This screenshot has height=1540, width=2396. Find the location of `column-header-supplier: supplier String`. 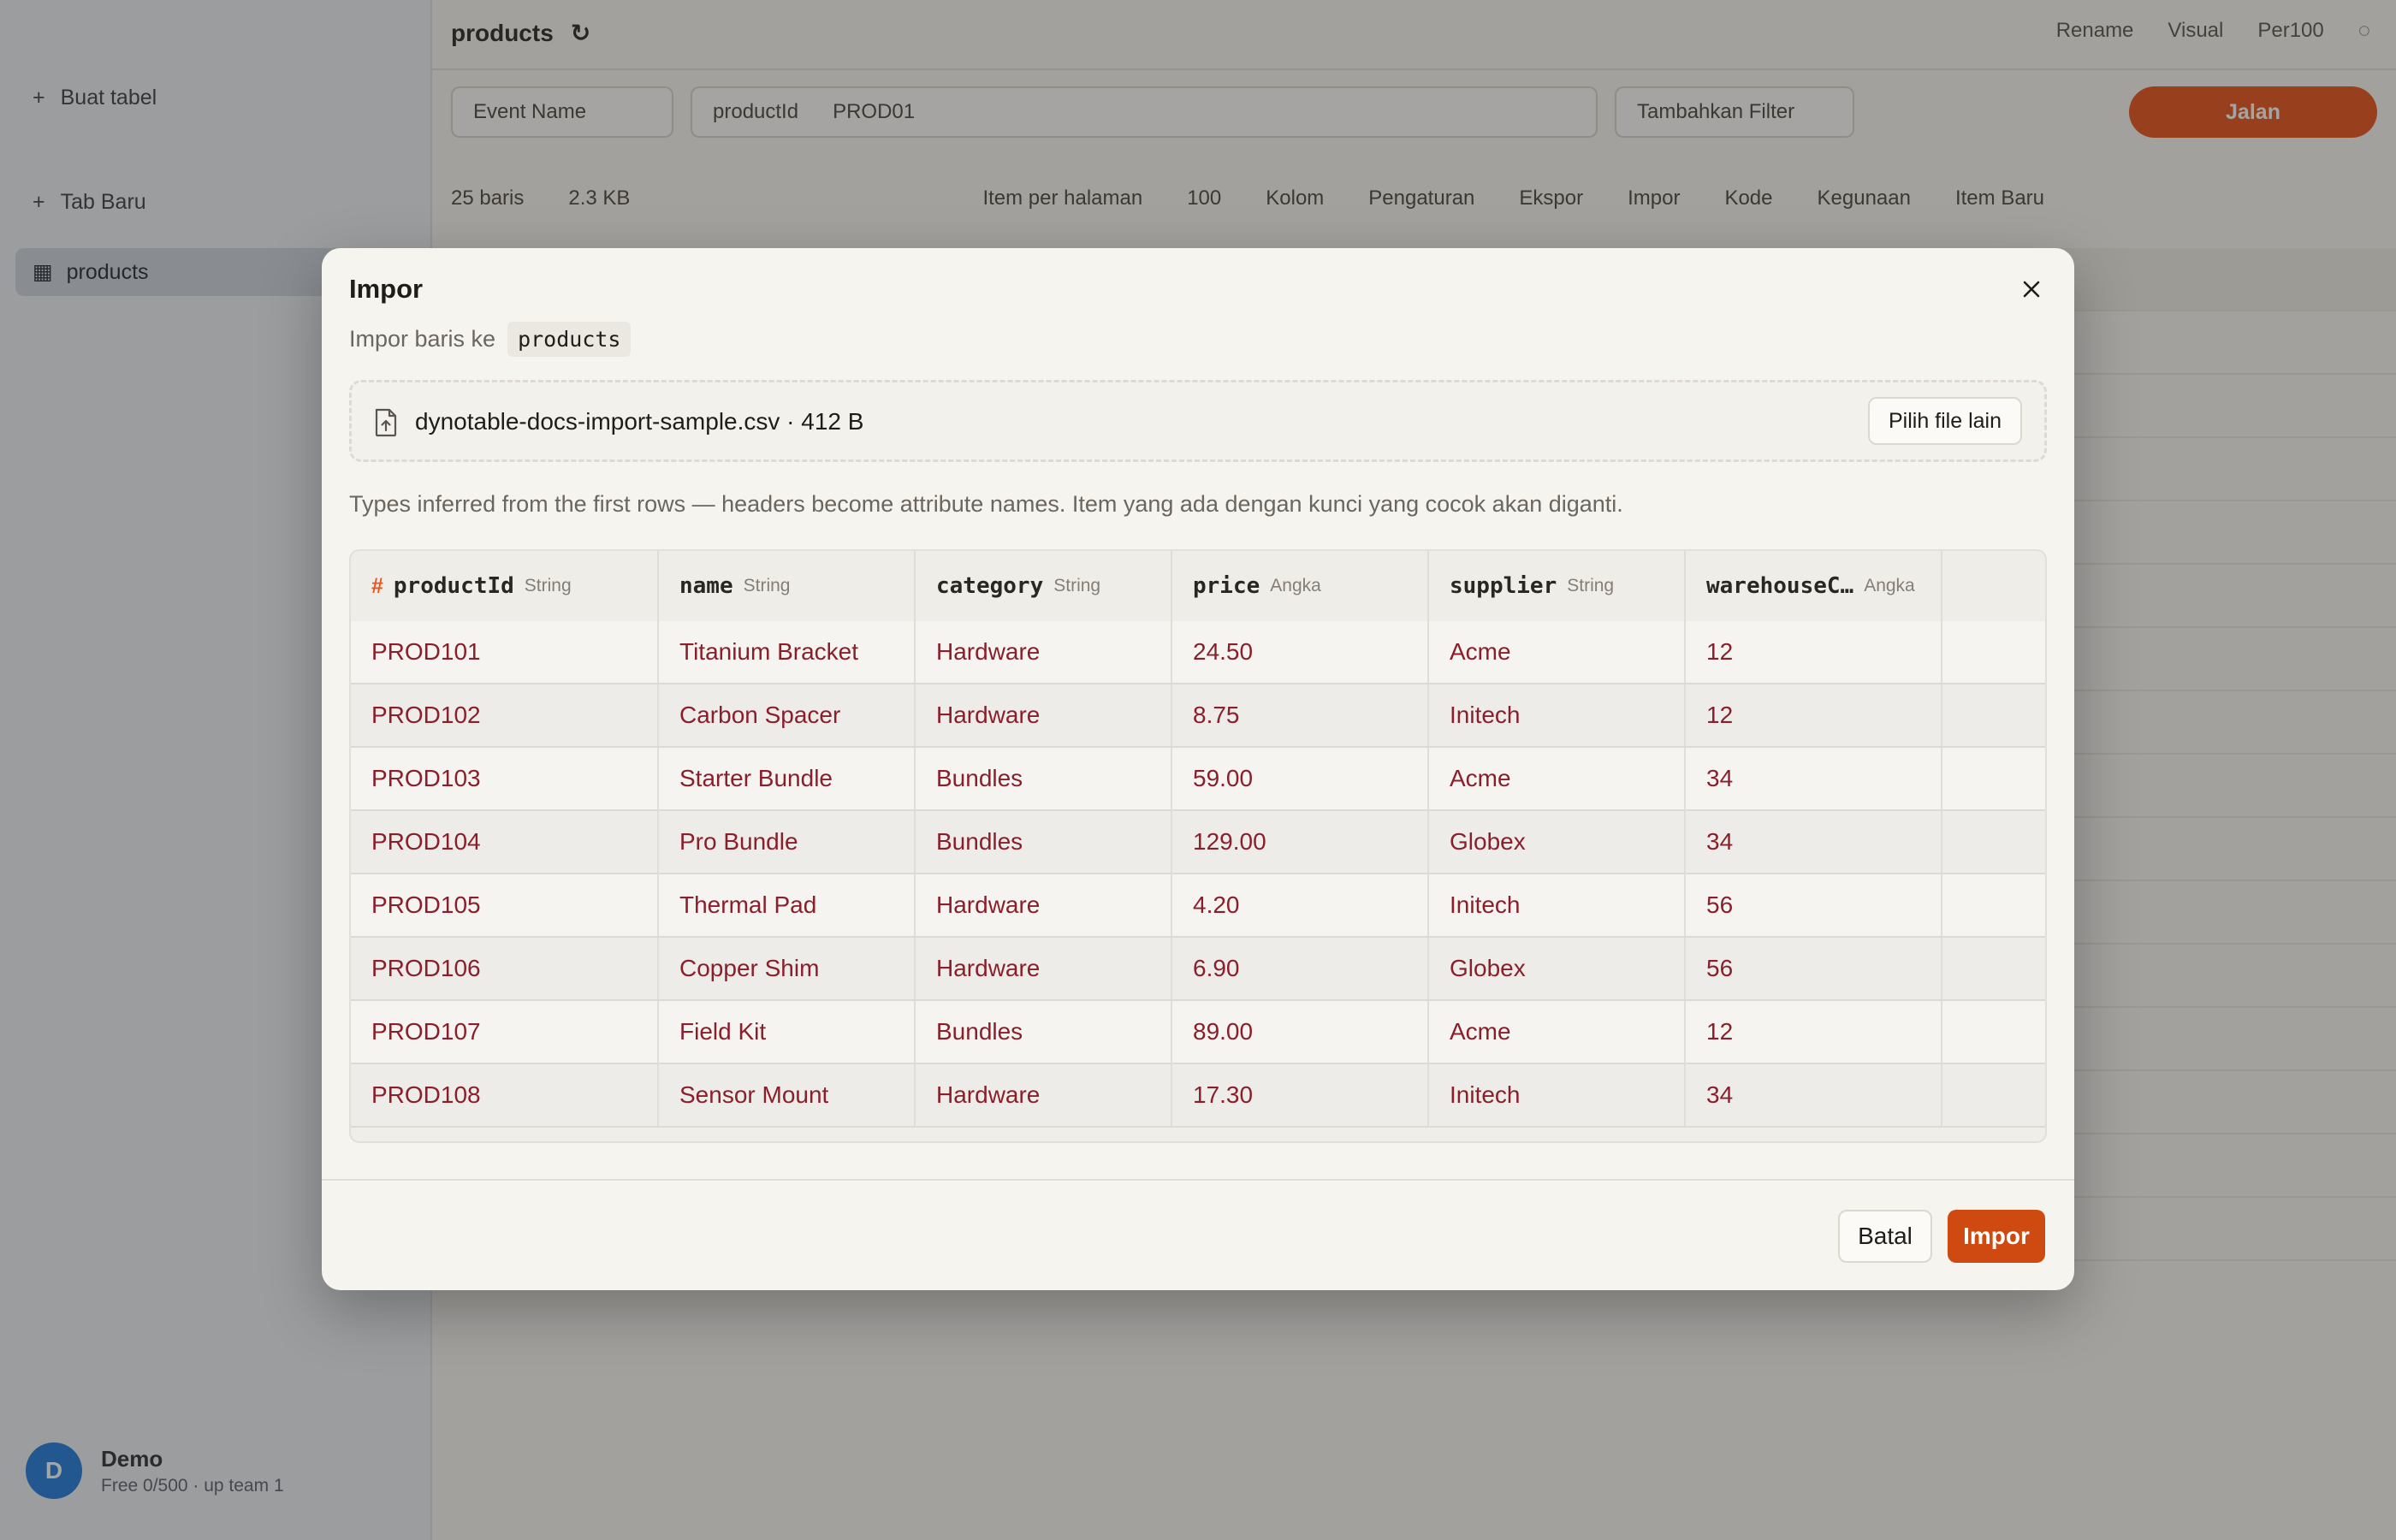

column-header-supplier: supplier String is located at coordinates (1557, 586).